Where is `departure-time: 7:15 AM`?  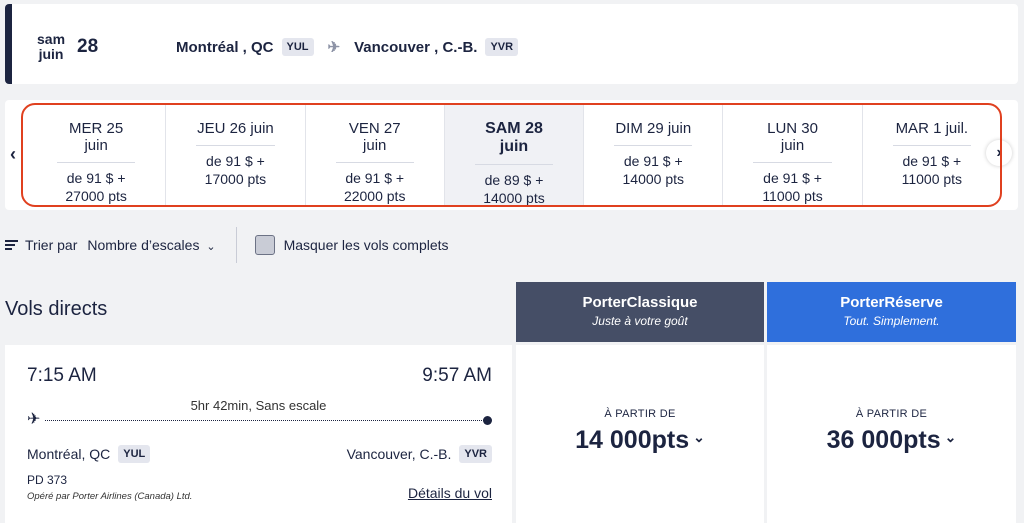 departure-time: 7:15 AM is located at coordinates (62, 375).